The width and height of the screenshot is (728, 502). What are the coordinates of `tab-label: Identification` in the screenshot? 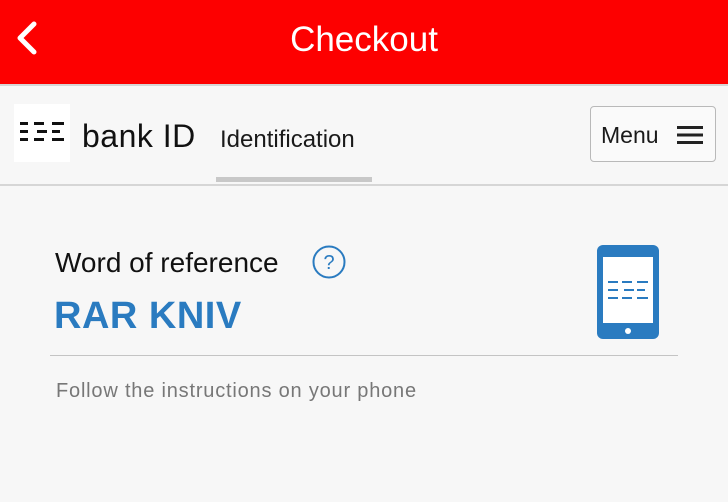 It's located at (287, 139).